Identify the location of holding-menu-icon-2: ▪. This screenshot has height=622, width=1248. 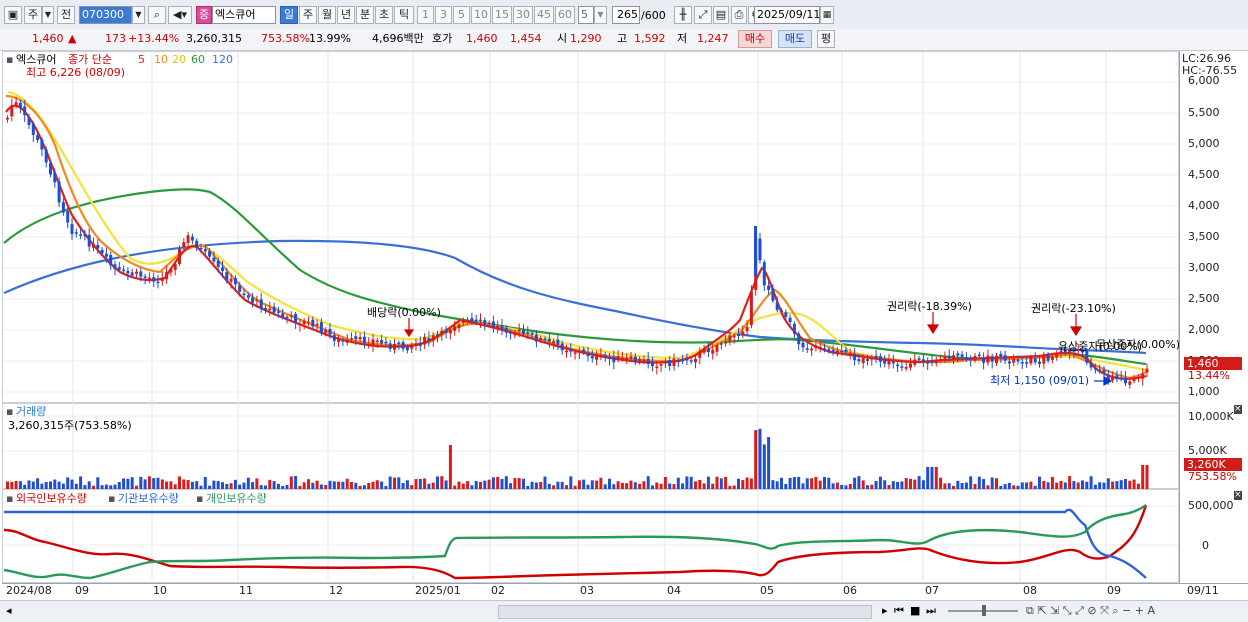
(111, 499).